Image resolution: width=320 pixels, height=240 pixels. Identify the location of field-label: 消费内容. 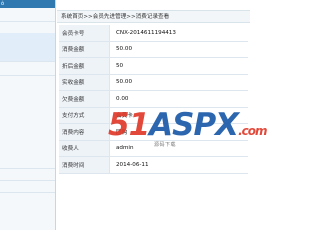
(84, 132).